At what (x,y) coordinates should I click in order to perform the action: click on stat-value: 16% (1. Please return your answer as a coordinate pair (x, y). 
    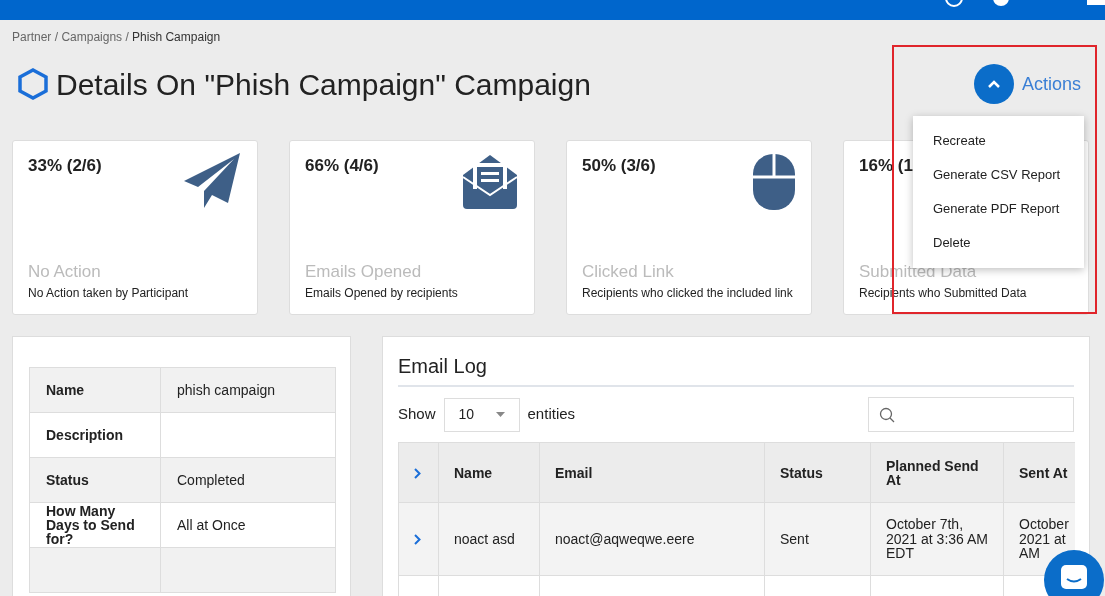
    Looking at the image, I should click on (886, 166).